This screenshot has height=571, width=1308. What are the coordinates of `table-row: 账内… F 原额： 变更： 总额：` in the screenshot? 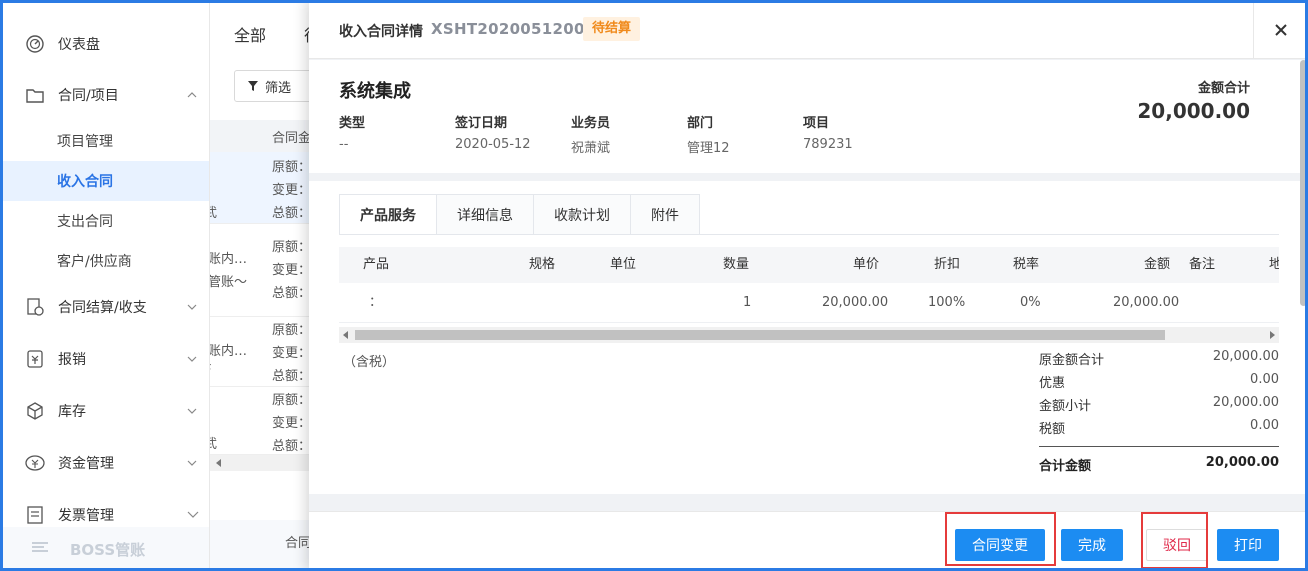 It's located at (260, 352).